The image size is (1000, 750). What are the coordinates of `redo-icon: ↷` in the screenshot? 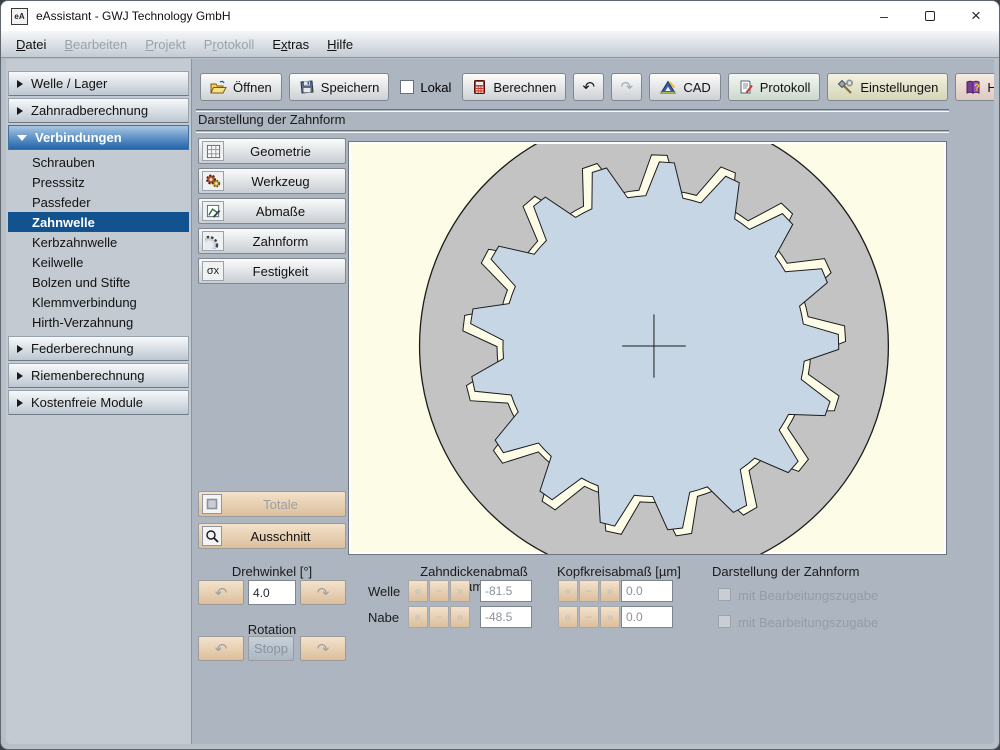 It's located at (627, 87).